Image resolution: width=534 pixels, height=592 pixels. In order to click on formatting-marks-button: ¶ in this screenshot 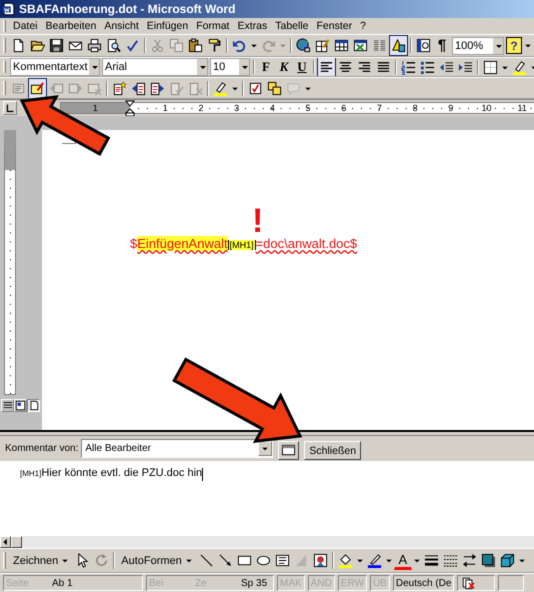, I will do `click(442, 45)`.